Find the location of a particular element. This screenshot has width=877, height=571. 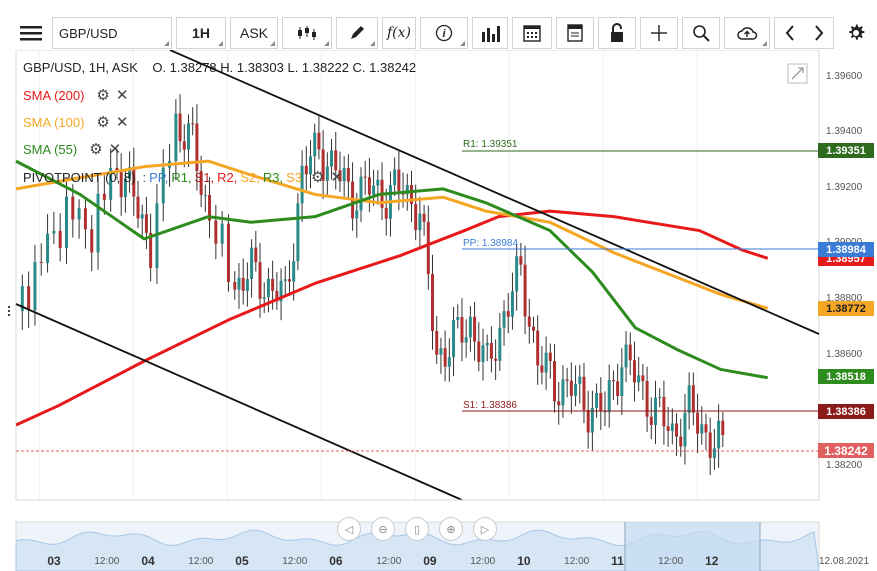

pivot-part: PP, is located at coordinates (159, 177).